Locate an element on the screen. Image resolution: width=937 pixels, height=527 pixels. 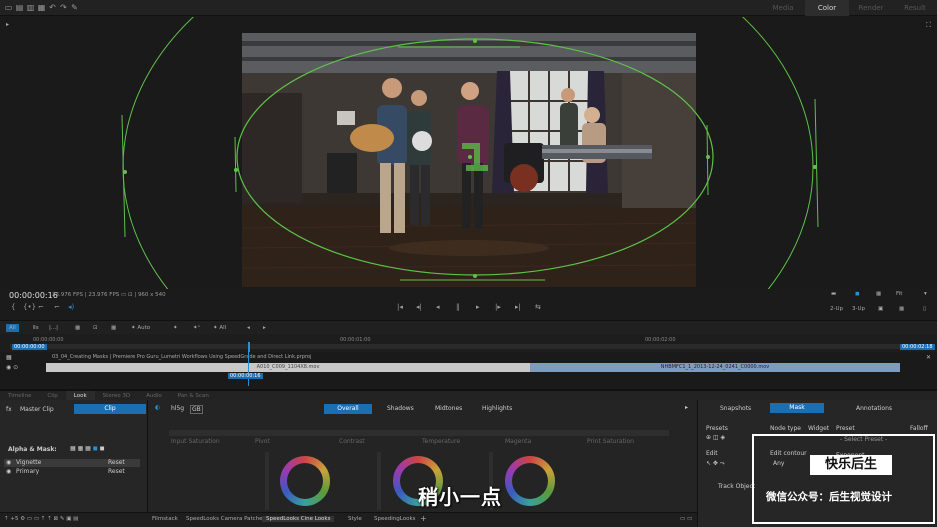
all-keyframes-button: ✦ All is located at coordinates (219, 328).